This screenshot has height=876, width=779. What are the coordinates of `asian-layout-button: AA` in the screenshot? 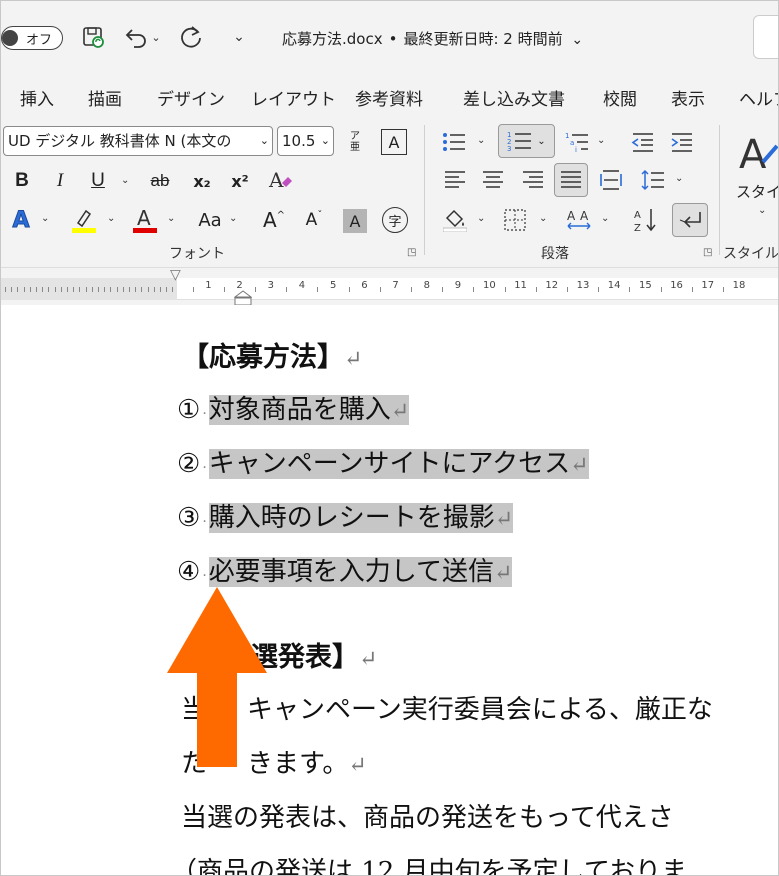 It's located at (579, 220).